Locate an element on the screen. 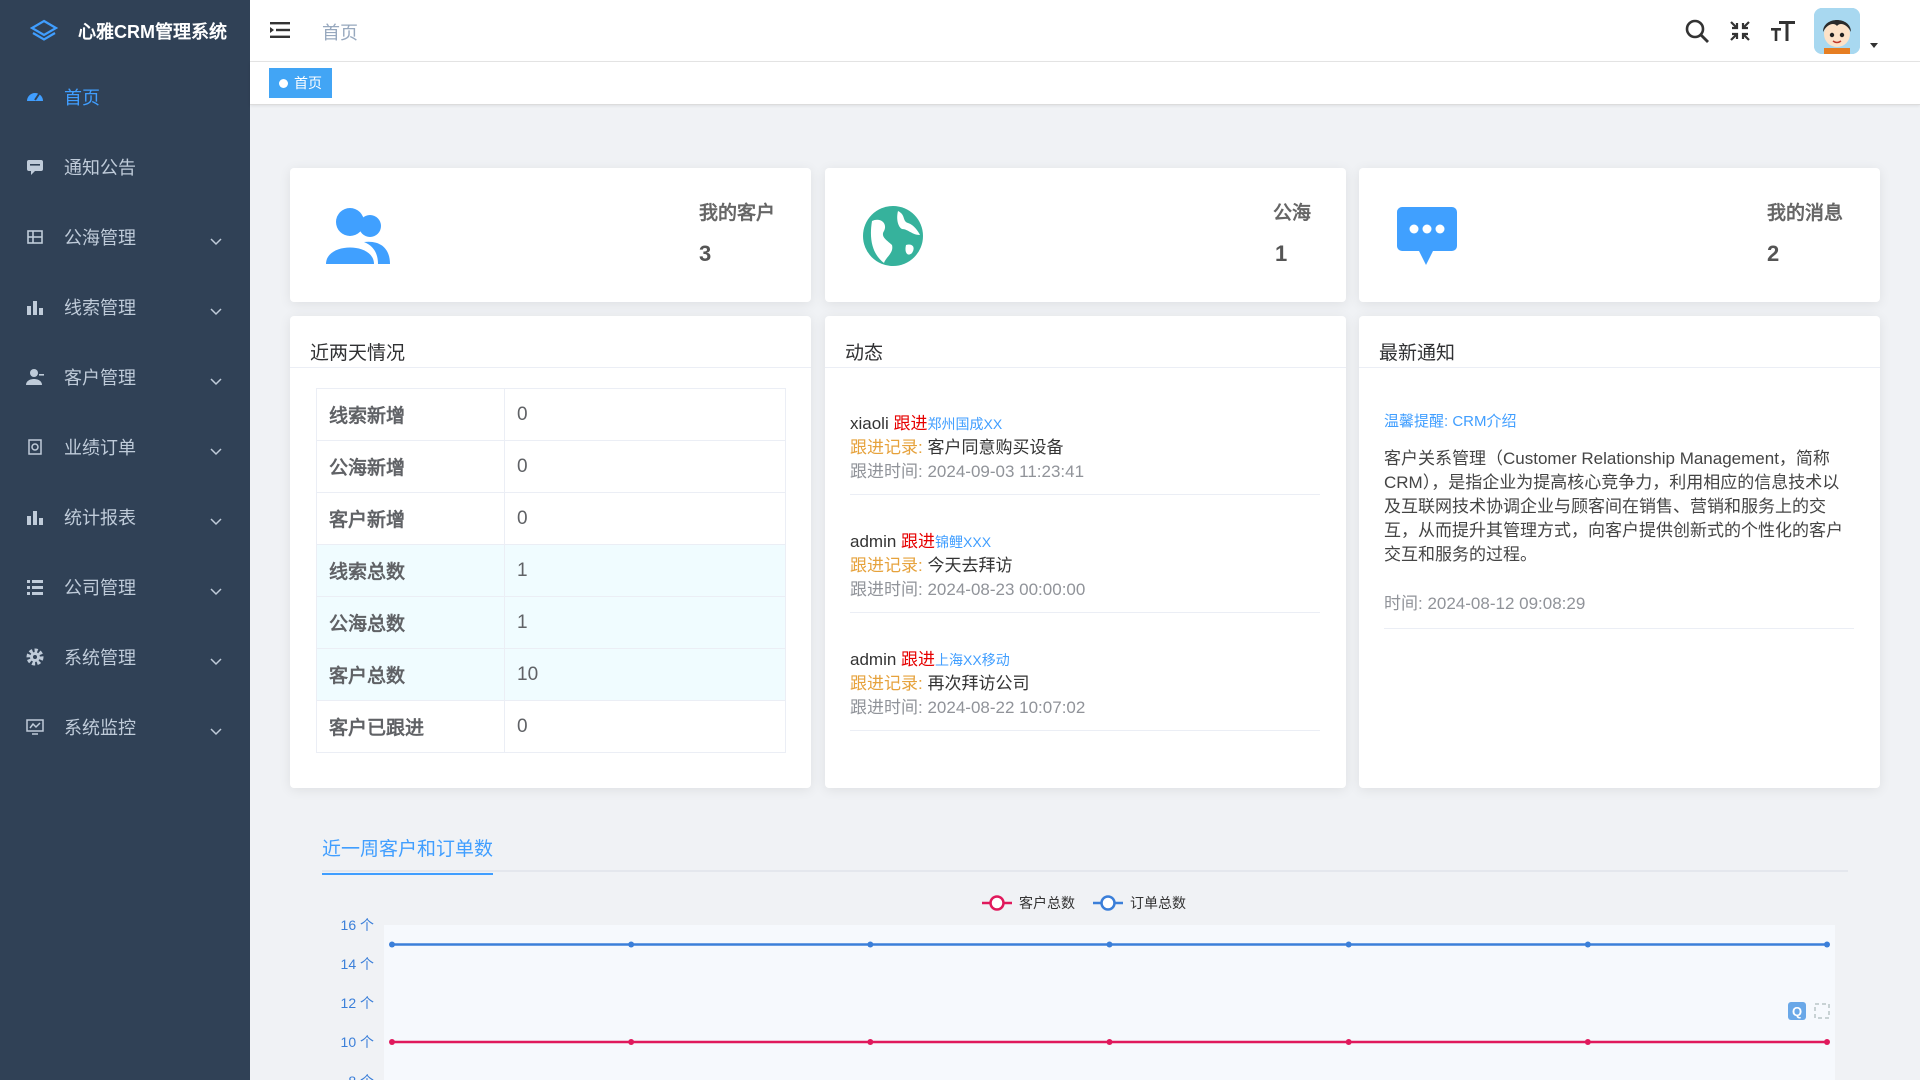 The height and width of the screenshot is (1080, 1920). dyn-record: 再次拜访公司 is located at coordinates (978, 683).